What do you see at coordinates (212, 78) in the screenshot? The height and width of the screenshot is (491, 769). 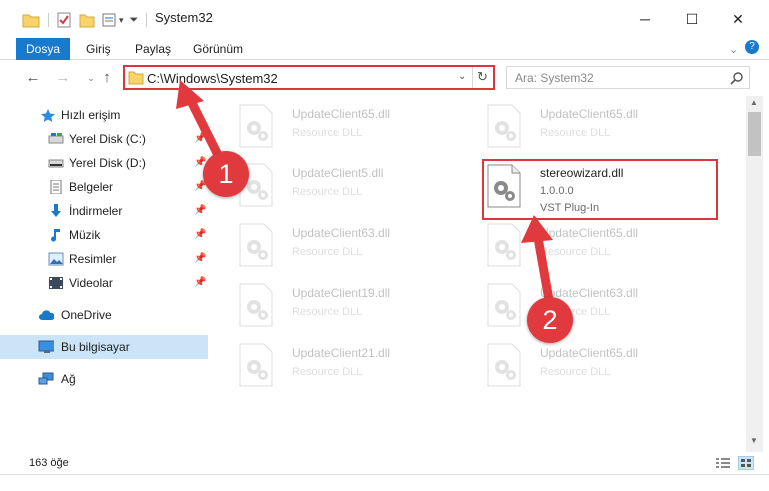 I see `address-path: C:\Windows\System32` at bounding box center [212, 78].